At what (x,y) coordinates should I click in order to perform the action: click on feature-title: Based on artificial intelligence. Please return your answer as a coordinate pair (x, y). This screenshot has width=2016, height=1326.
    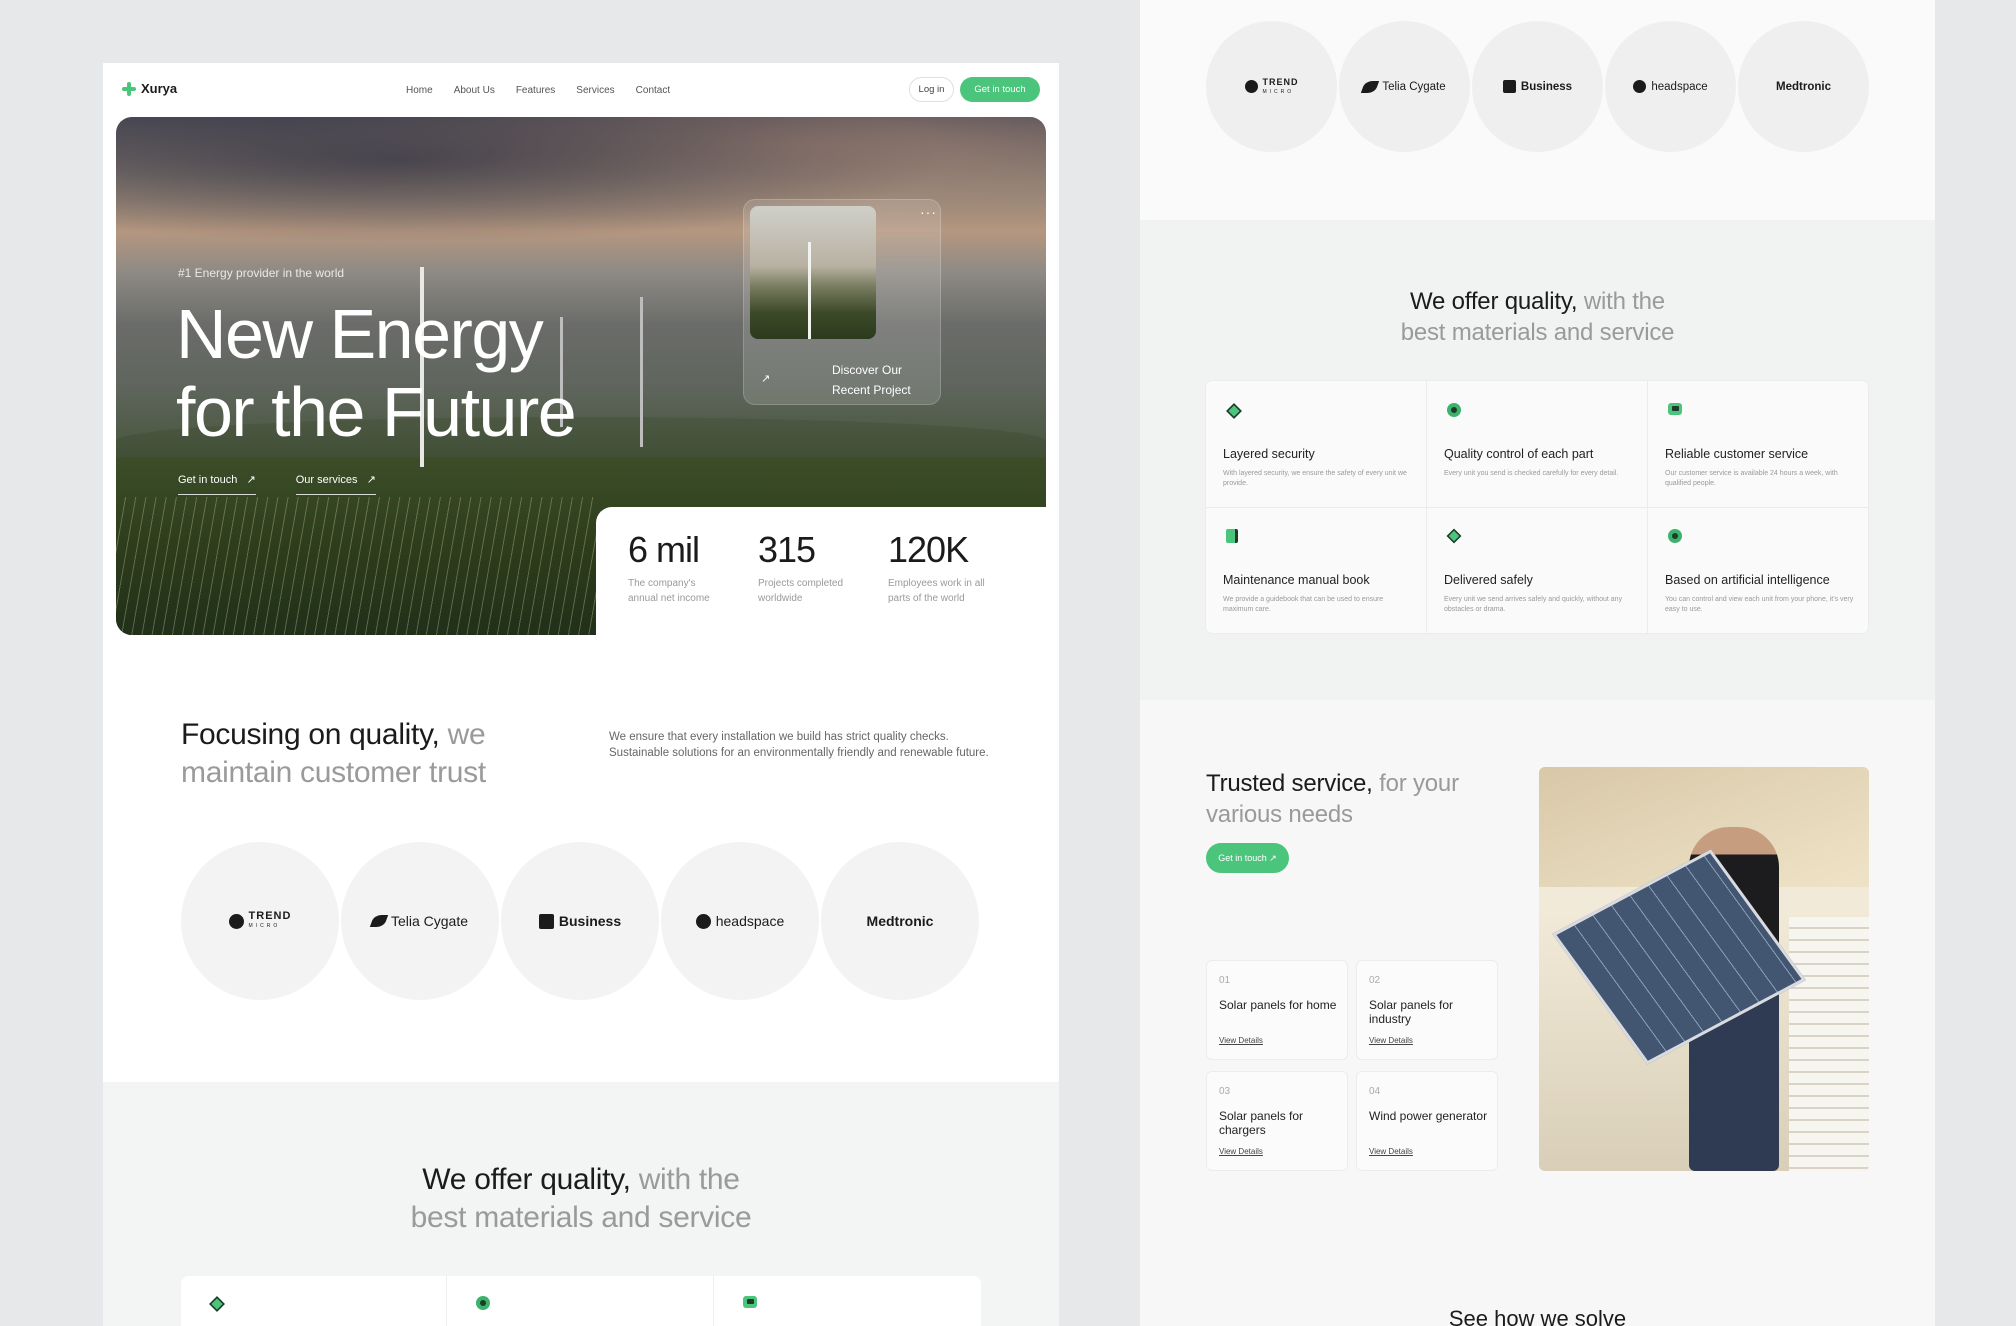
    Looking at the image, I should click on (1747, 580).